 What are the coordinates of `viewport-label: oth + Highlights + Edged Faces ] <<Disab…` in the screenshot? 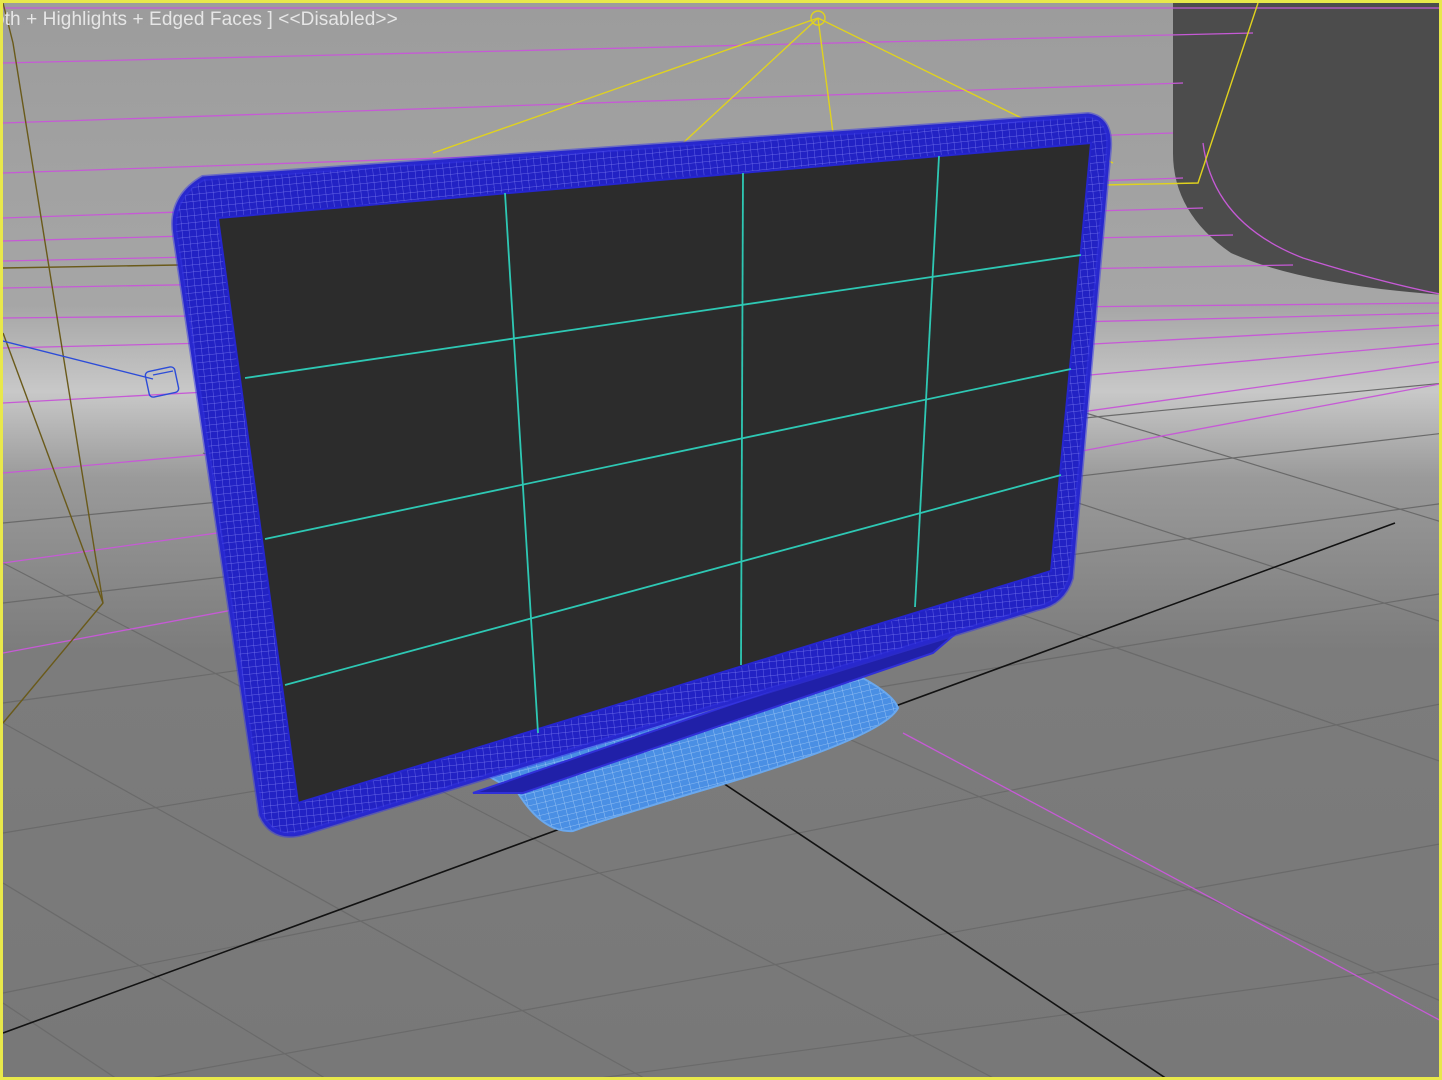 It's located at (200, 20).